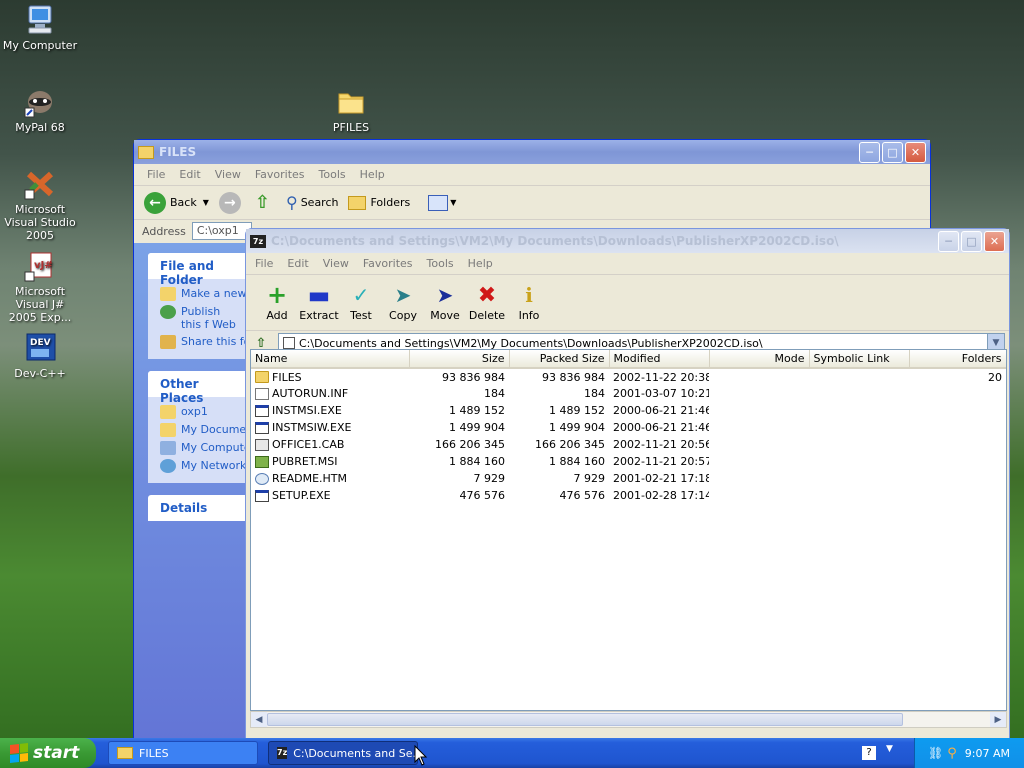 The height and width of the screenshot is (768, 1024). Describe the element at coordinates (277, 301) in the screenshot. I see `add-button: + Add` at that location.